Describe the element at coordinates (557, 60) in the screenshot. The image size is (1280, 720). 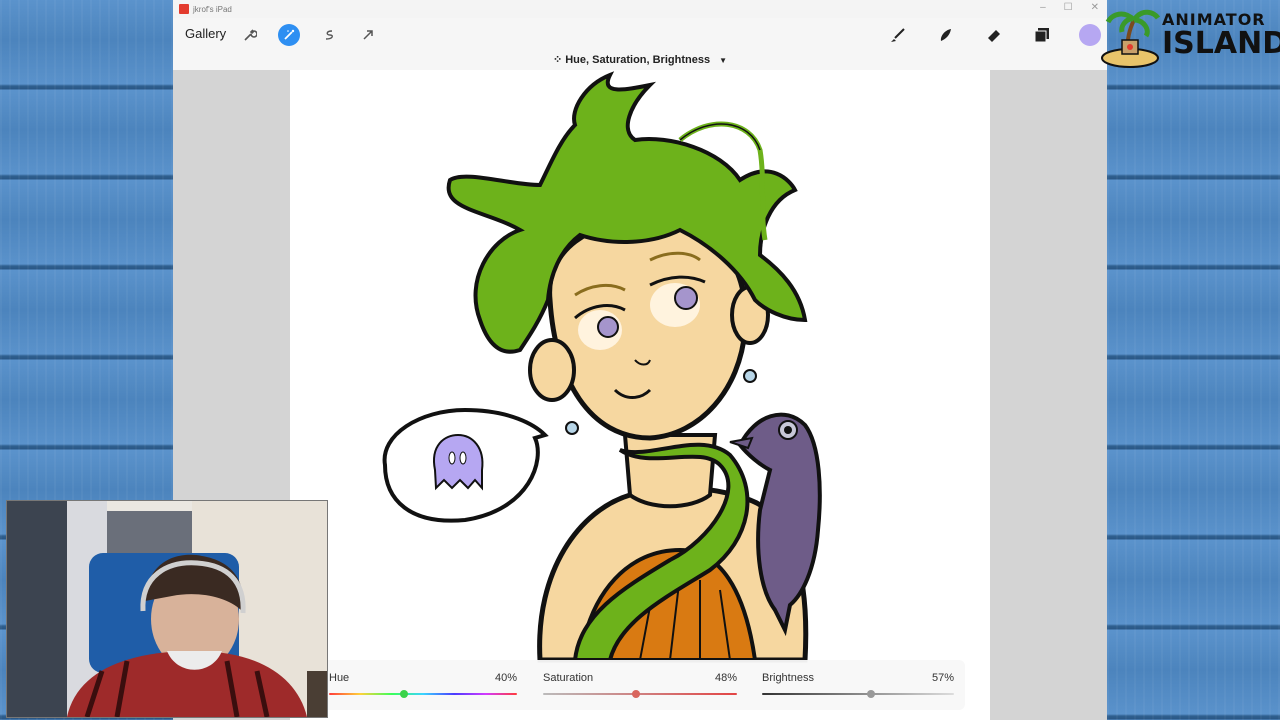
I see `adjustment-icon: ⁘` at that location.